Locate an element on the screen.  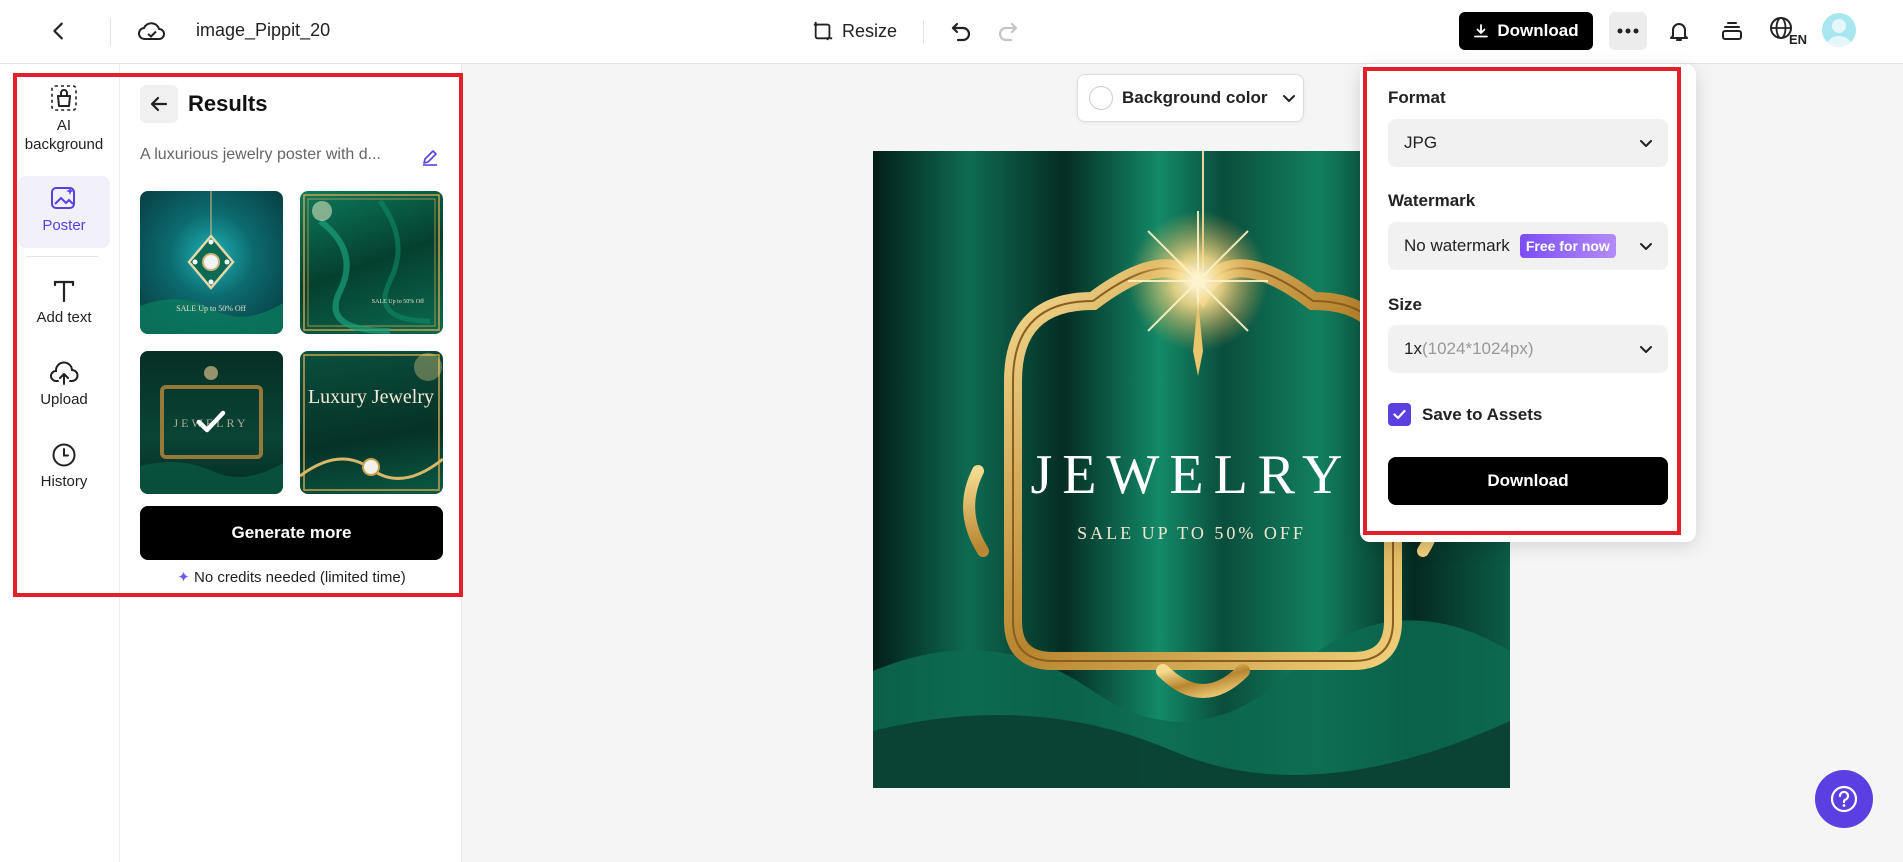
gold-frame-image: JEWELRY is located at coordinates (211, 422).